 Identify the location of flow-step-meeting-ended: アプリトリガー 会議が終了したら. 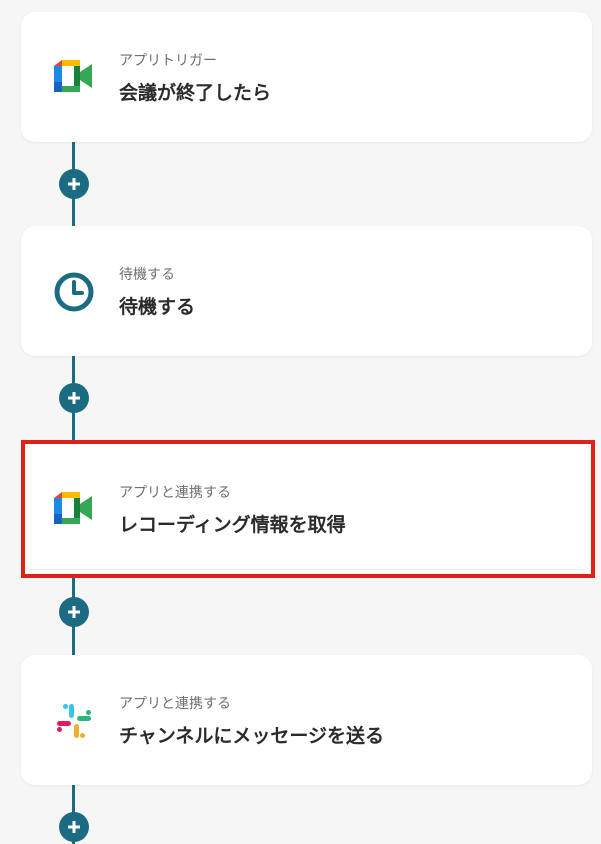
(306, 77).